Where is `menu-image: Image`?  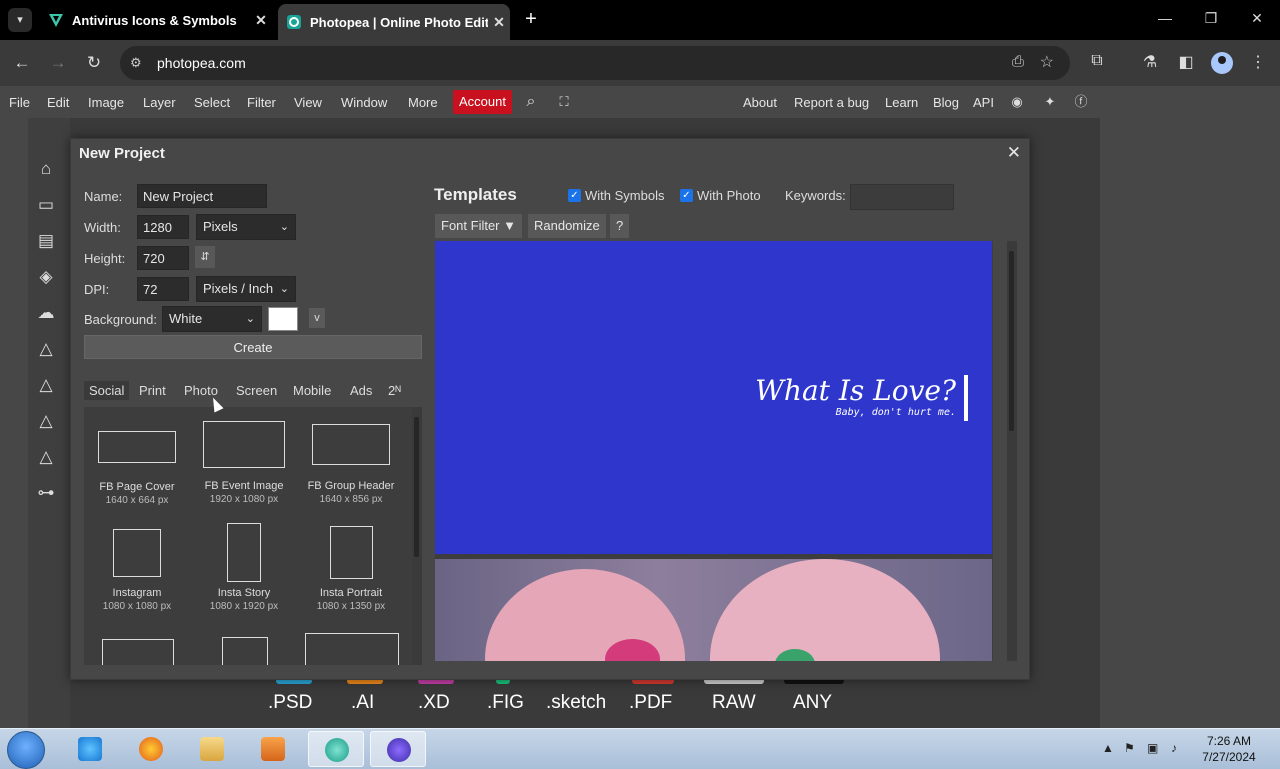
menu-image: Image is located at coordinates (106, 102).